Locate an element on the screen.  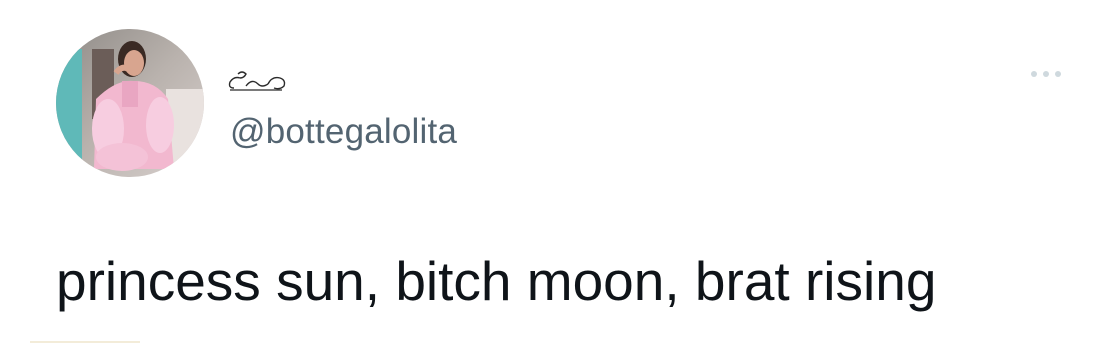
tweet-text: princess sun, bitch moon, brat rising is located at coordinates (496, 281).